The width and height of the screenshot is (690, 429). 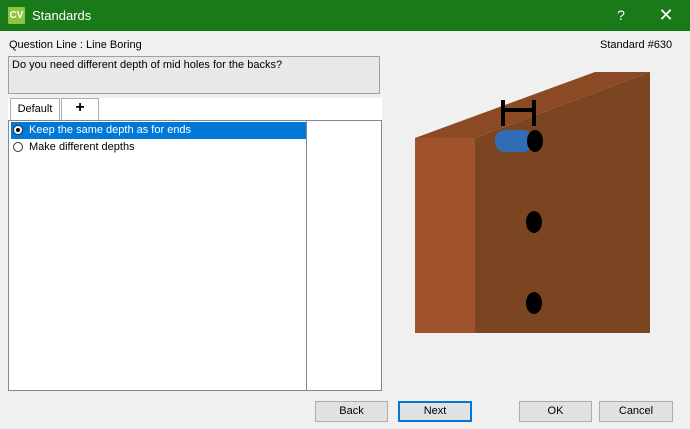 I want to click on option-keep-same-depth: Keep the same depth as for ends, so click(x=158, y=130).